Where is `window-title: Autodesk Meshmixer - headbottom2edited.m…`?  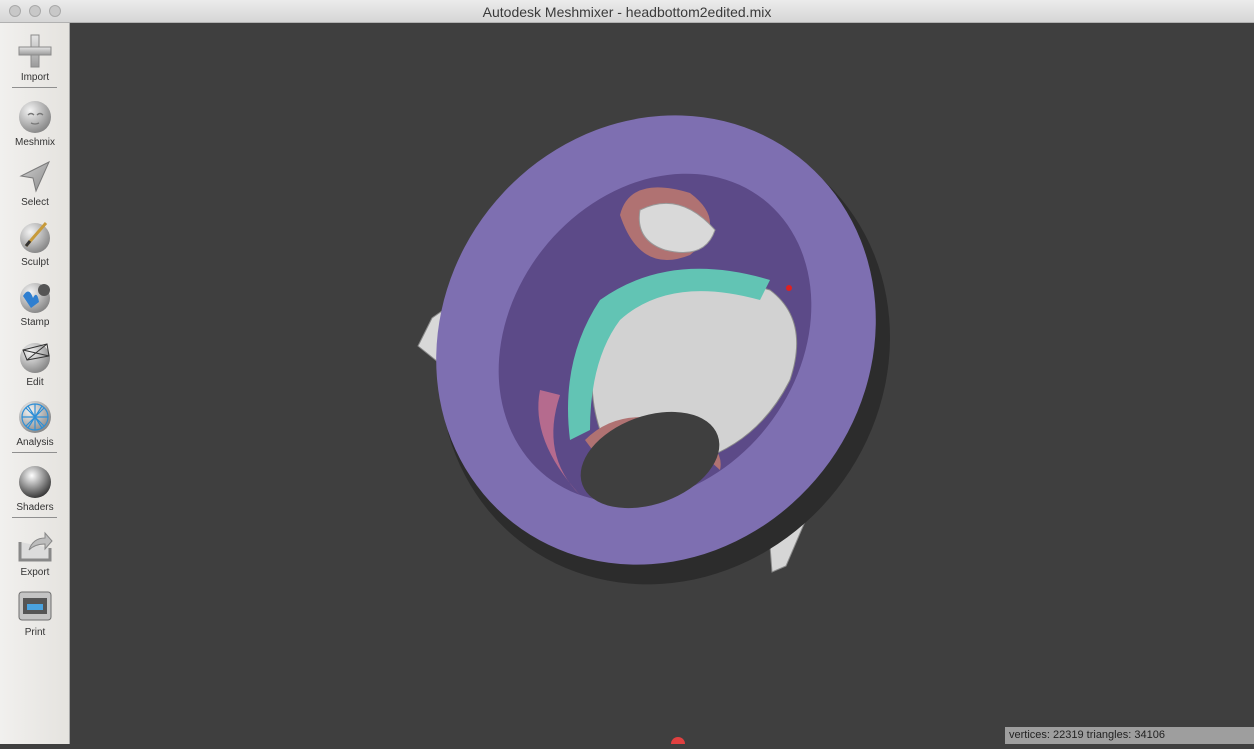 window-title: Autodesk Meshmixer - headbottom2edited.m… is located at coordinates (627, 12).